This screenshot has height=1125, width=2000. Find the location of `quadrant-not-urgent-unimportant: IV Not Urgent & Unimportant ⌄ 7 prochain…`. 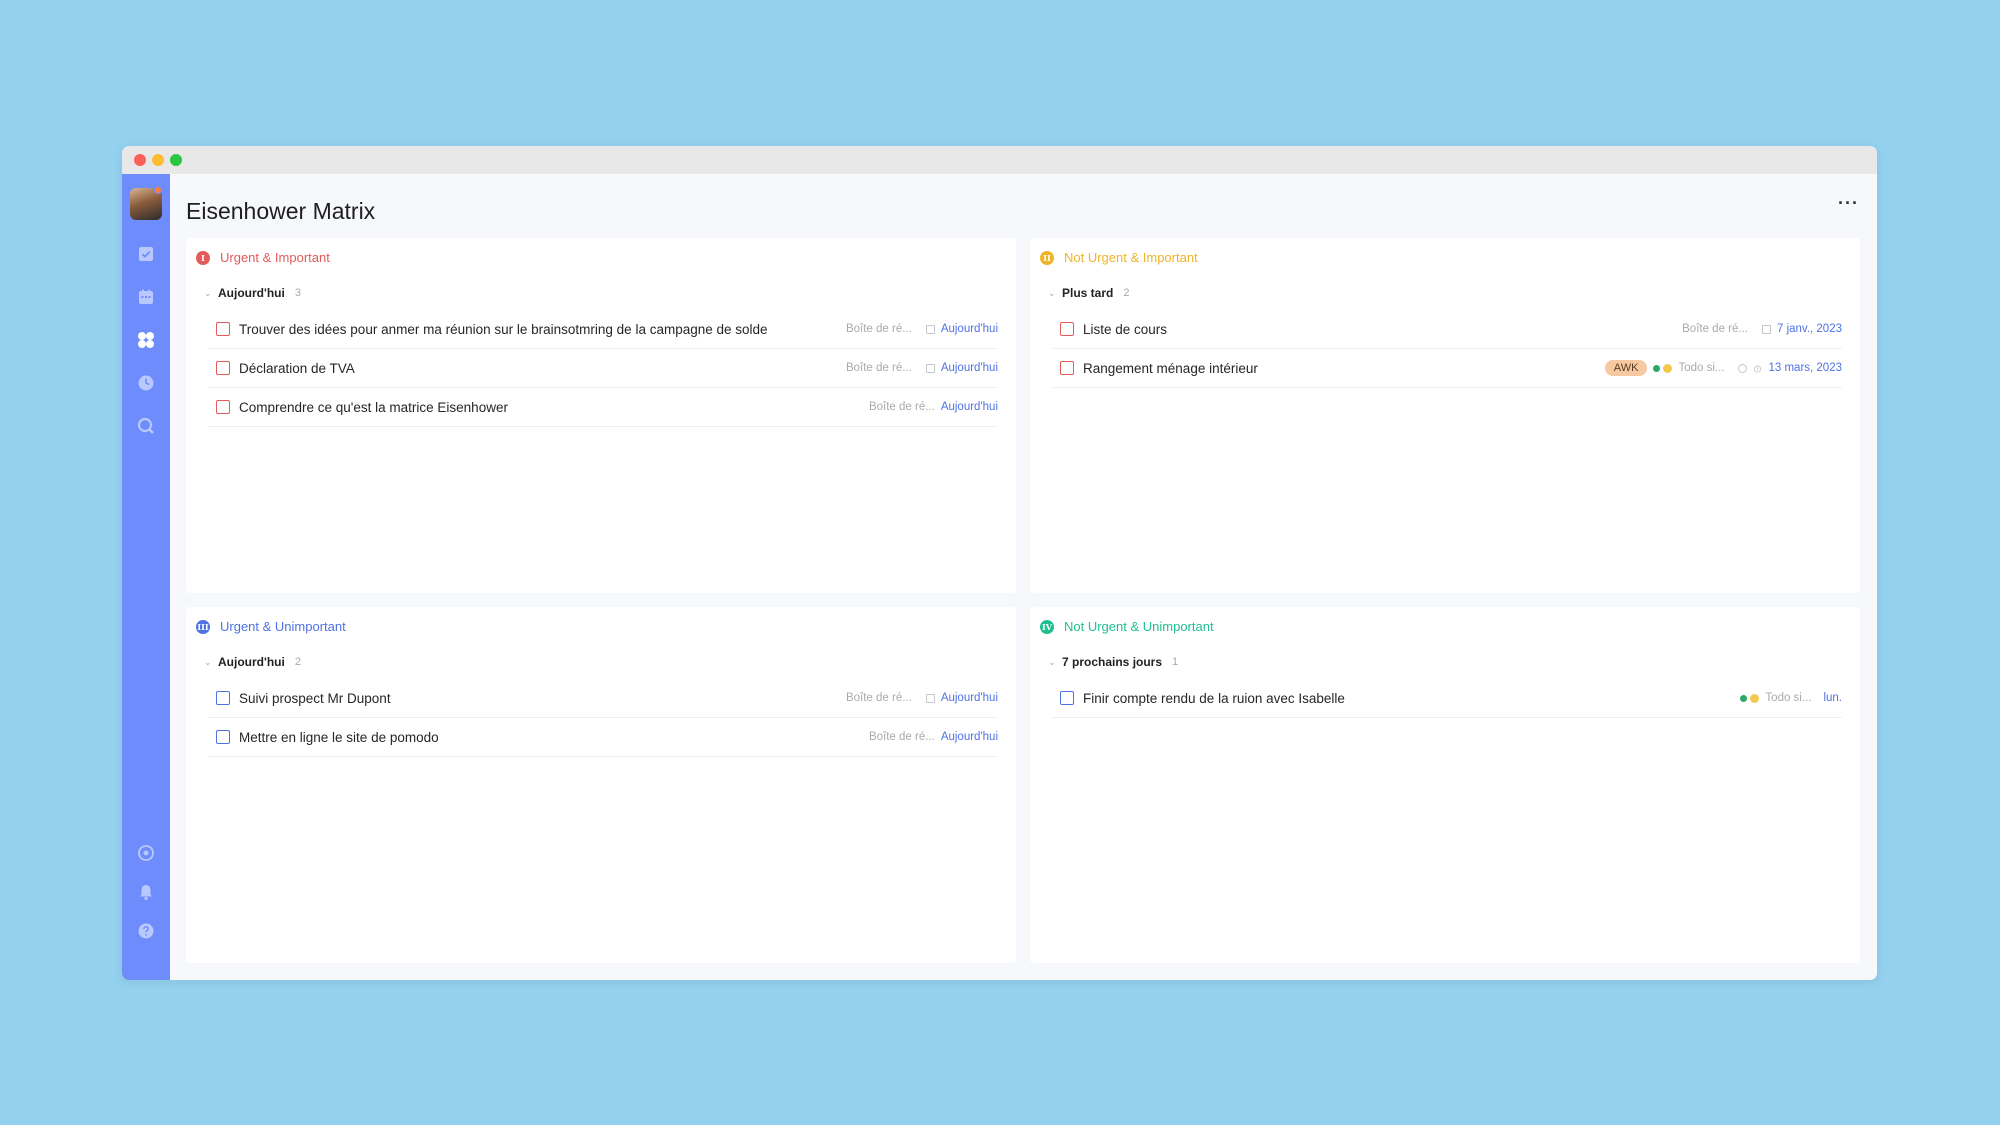

quadrant-not-urgent-unimportant: IV Not Urgent & Unimportant ⌄ 7 prochain… is located at coordinates (1445, 785).